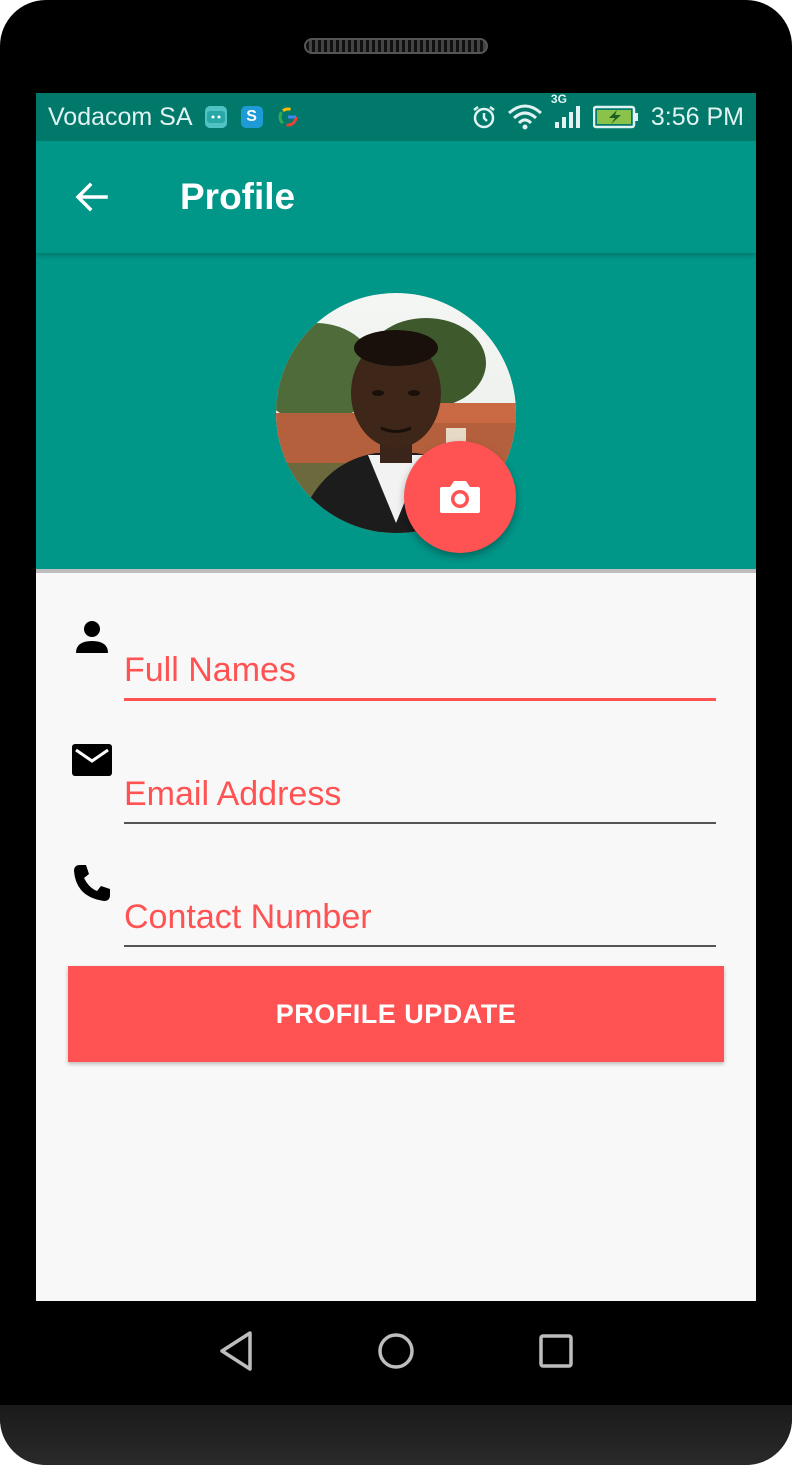 The width and height of the screenshot is (792, 1465). Describe the element at coordinates (420, 918) in the screenshot. I see `contact-number-input` at that location.